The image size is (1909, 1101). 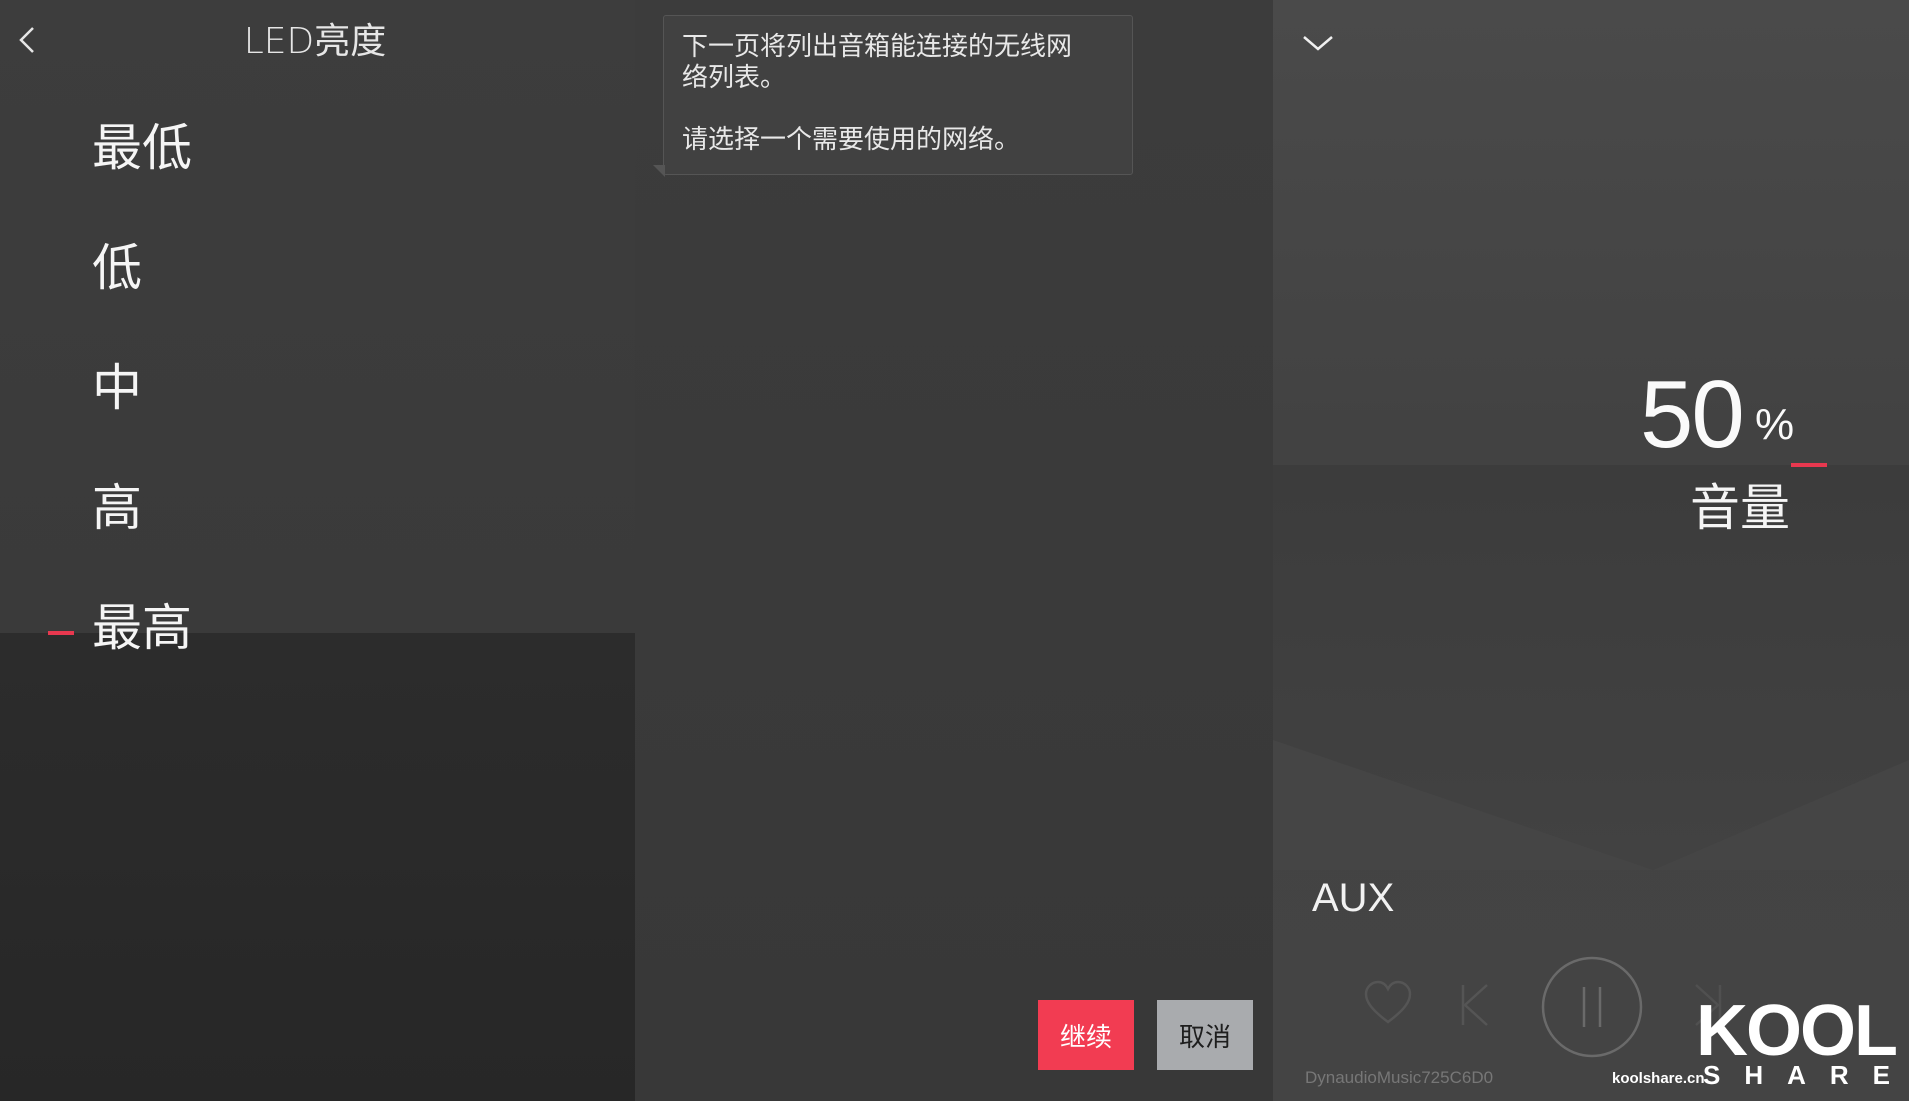 I want to click on volume-unit: %, so click(x=1775, y=424).